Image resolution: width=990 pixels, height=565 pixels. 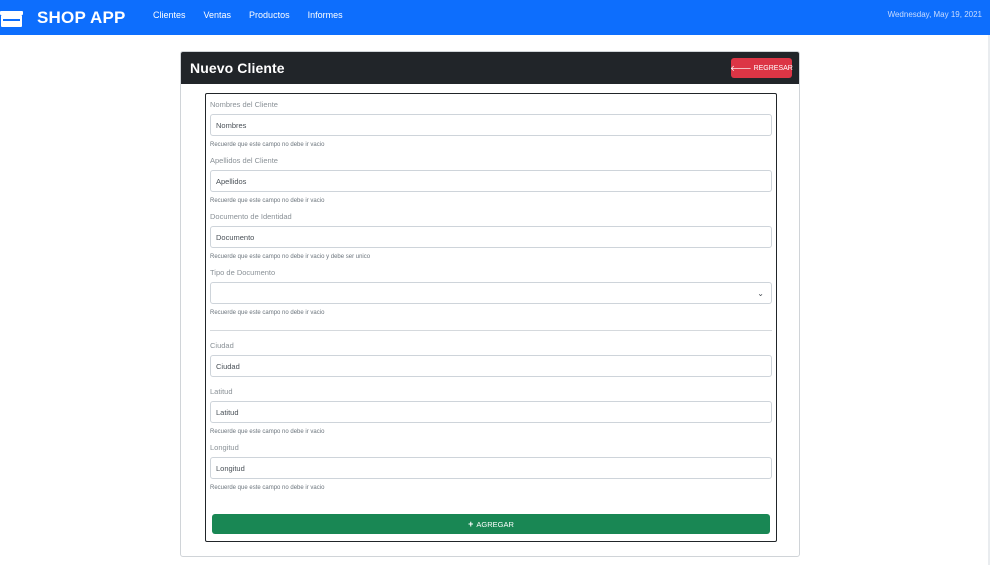 I want to click on nav-menu: Clientes Ventas Productos Informes, so click(x=257, y=15).